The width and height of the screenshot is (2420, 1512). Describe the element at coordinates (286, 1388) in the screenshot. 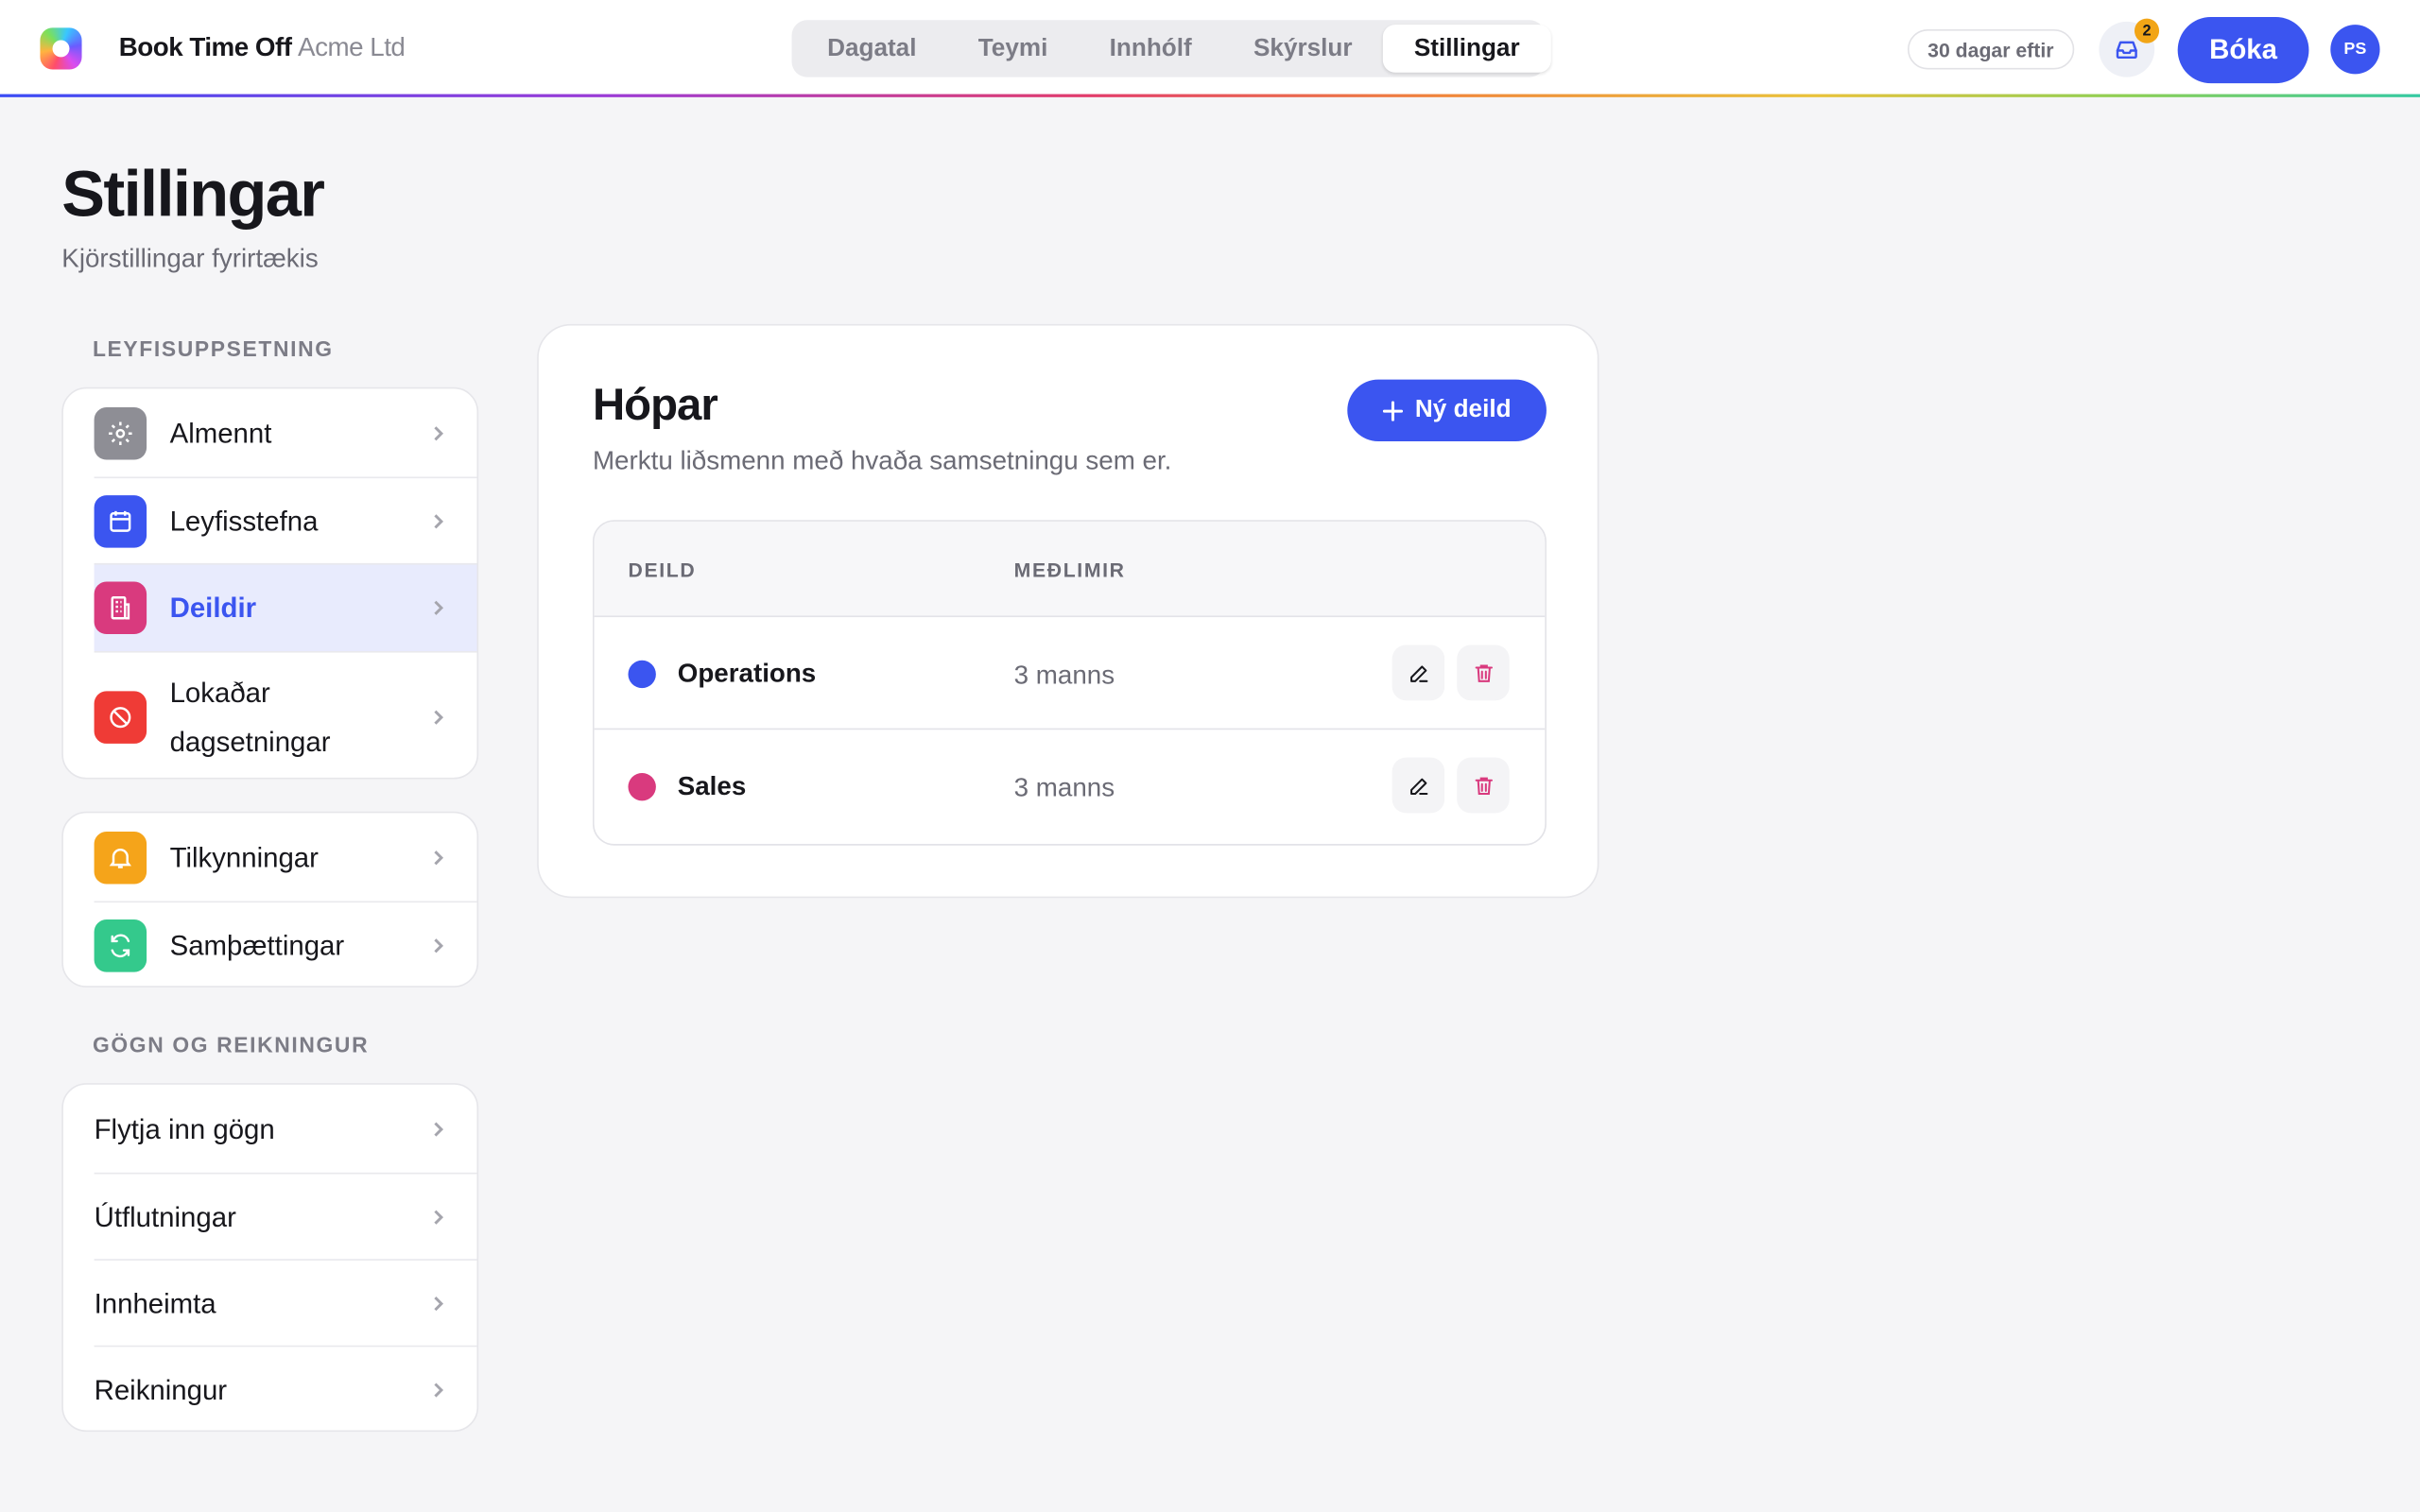

I see `sidebar-item-account: Reikningur` at that location.